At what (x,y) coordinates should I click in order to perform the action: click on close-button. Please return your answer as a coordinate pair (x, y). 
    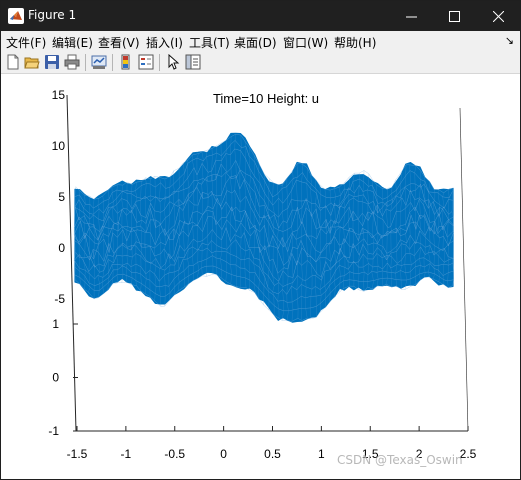
    Looking at the image, I should click on (498, 16).